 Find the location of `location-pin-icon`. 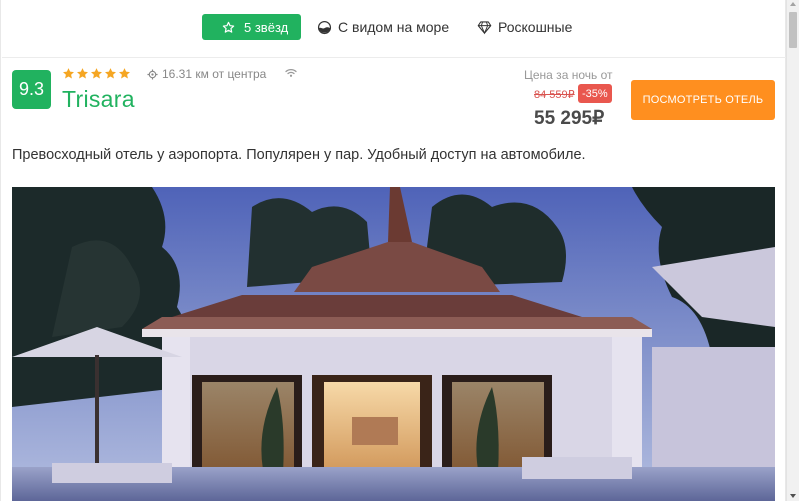

location-pin-icon is located at coordinates (152, 74).